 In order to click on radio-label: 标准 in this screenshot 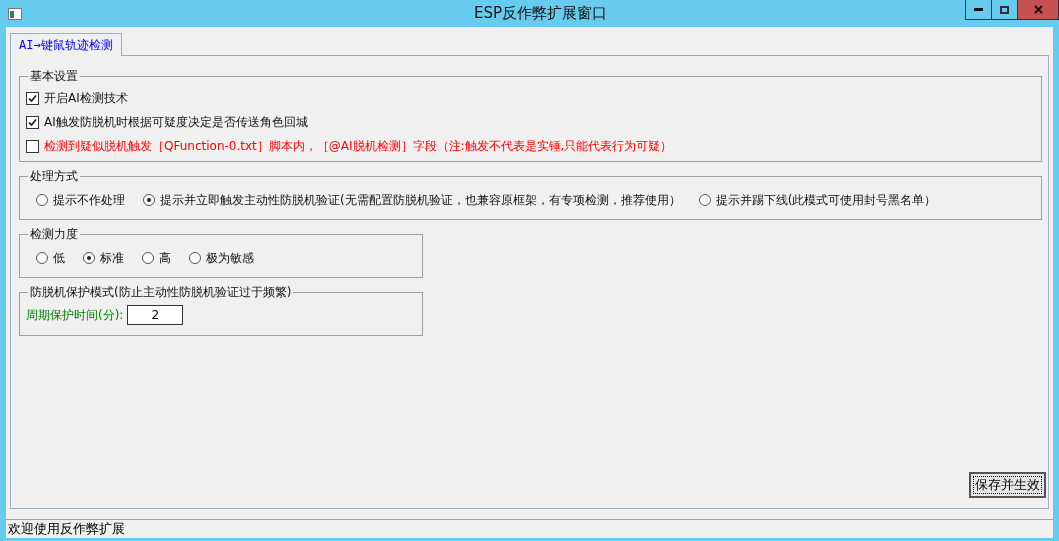, I will do `click(112, 258)`.